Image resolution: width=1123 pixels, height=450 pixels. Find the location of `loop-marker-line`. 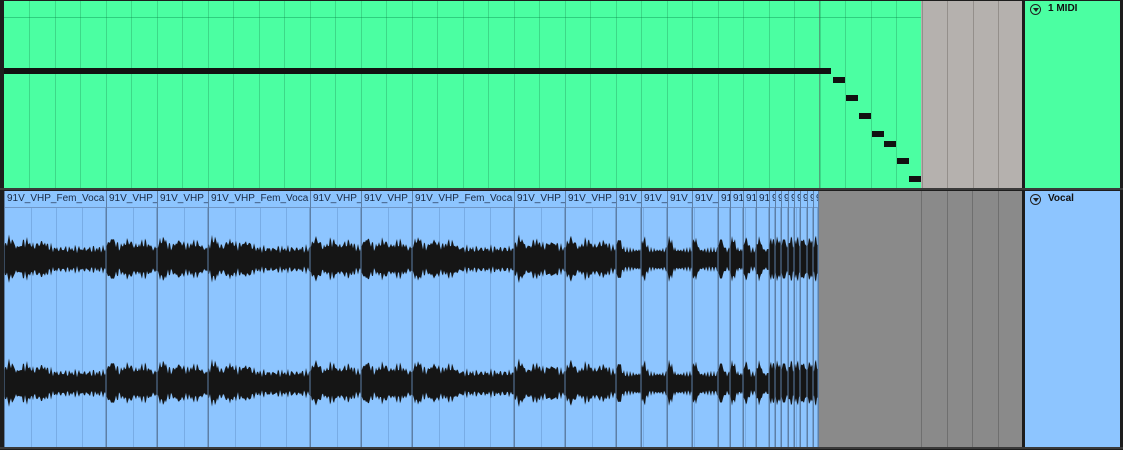

loop-marker-line is located at coordinates (819, 94).